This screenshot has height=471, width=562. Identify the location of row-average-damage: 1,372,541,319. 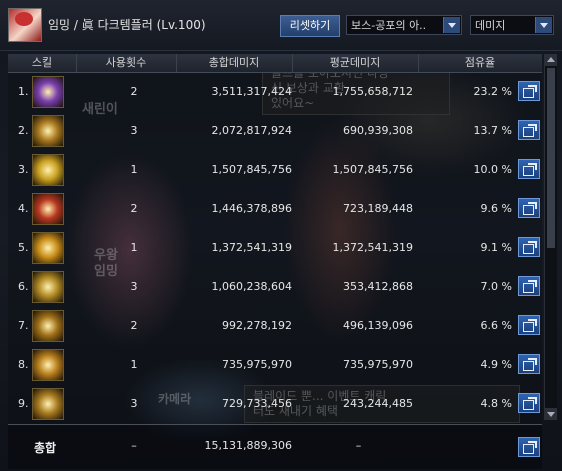
(372, 247).